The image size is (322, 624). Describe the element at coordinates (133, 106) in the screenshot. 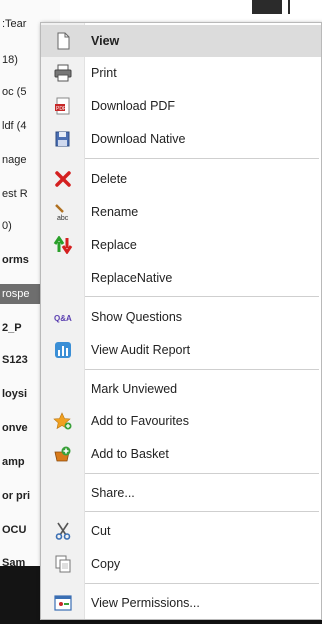

I see `menu-item-label: Download PDF` at that location.